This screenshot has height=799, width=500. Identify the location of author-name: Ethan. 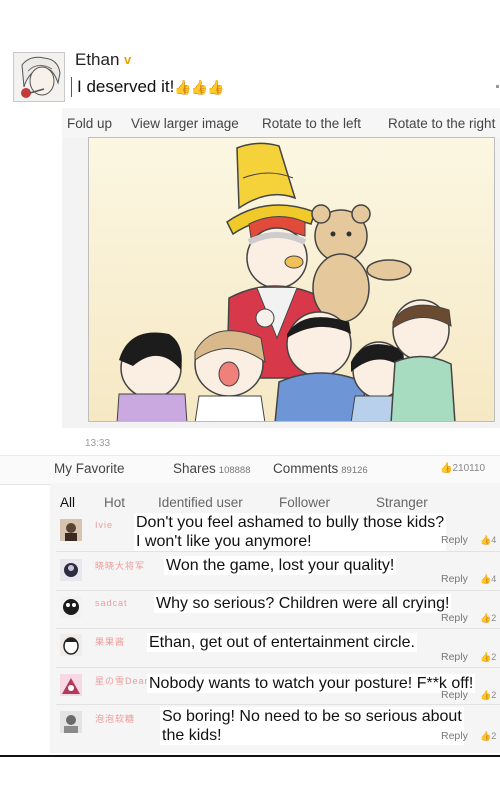
(97, 60).